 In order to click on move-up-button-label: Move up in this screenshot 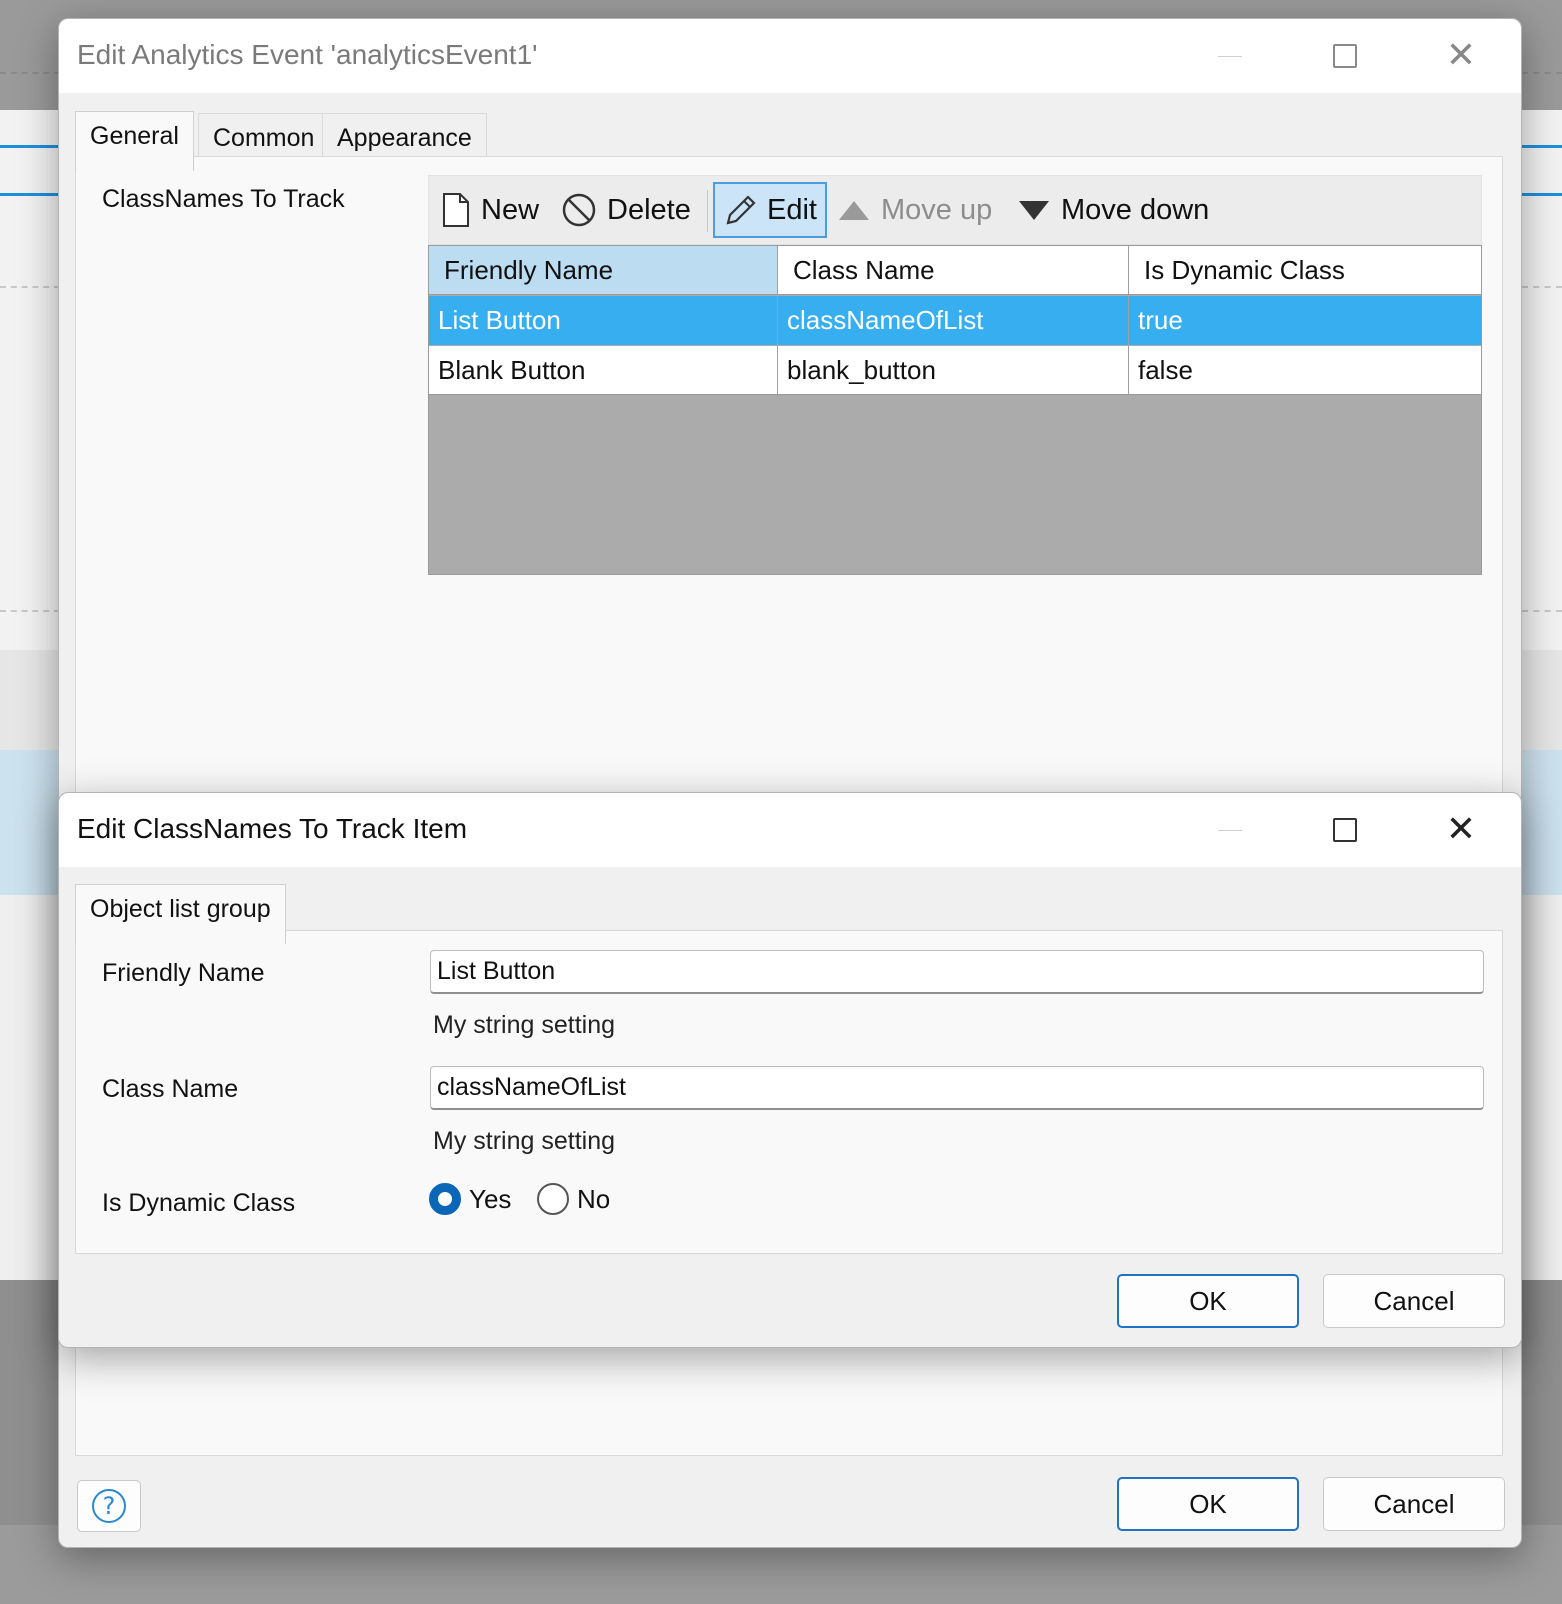, I will do `click(937, 209)`.